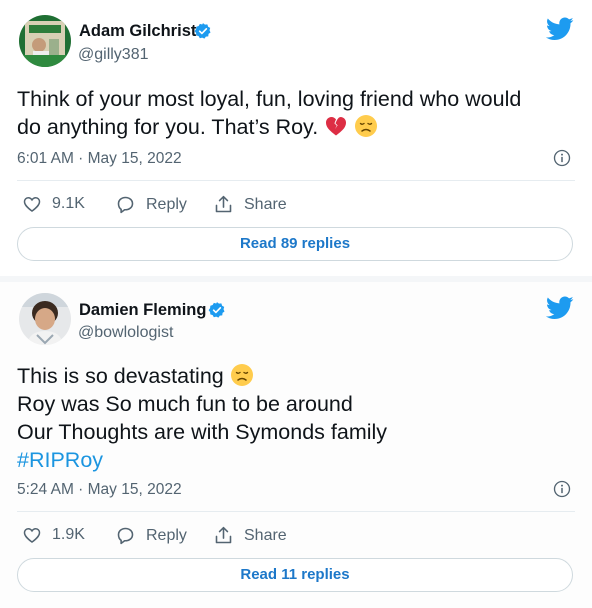 The height and width of the screenshot is (608, 592). Describe the element at coordinates (137, 31) in the screenshot. I see `author-name: Adam Gilchrist` at that location.